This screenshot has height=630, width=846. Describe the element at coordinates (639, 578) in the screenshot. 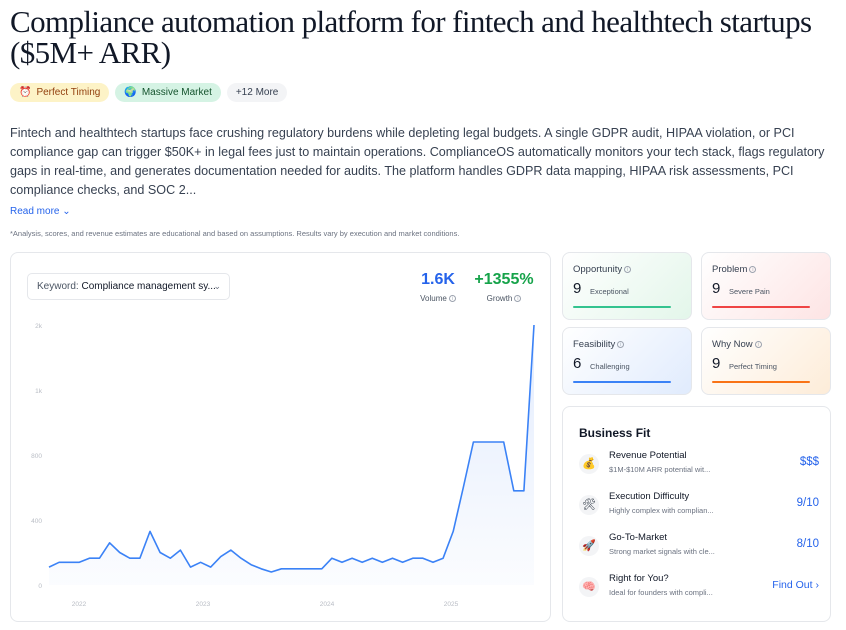

I see `fit-row-title: Right for You?` at that location.